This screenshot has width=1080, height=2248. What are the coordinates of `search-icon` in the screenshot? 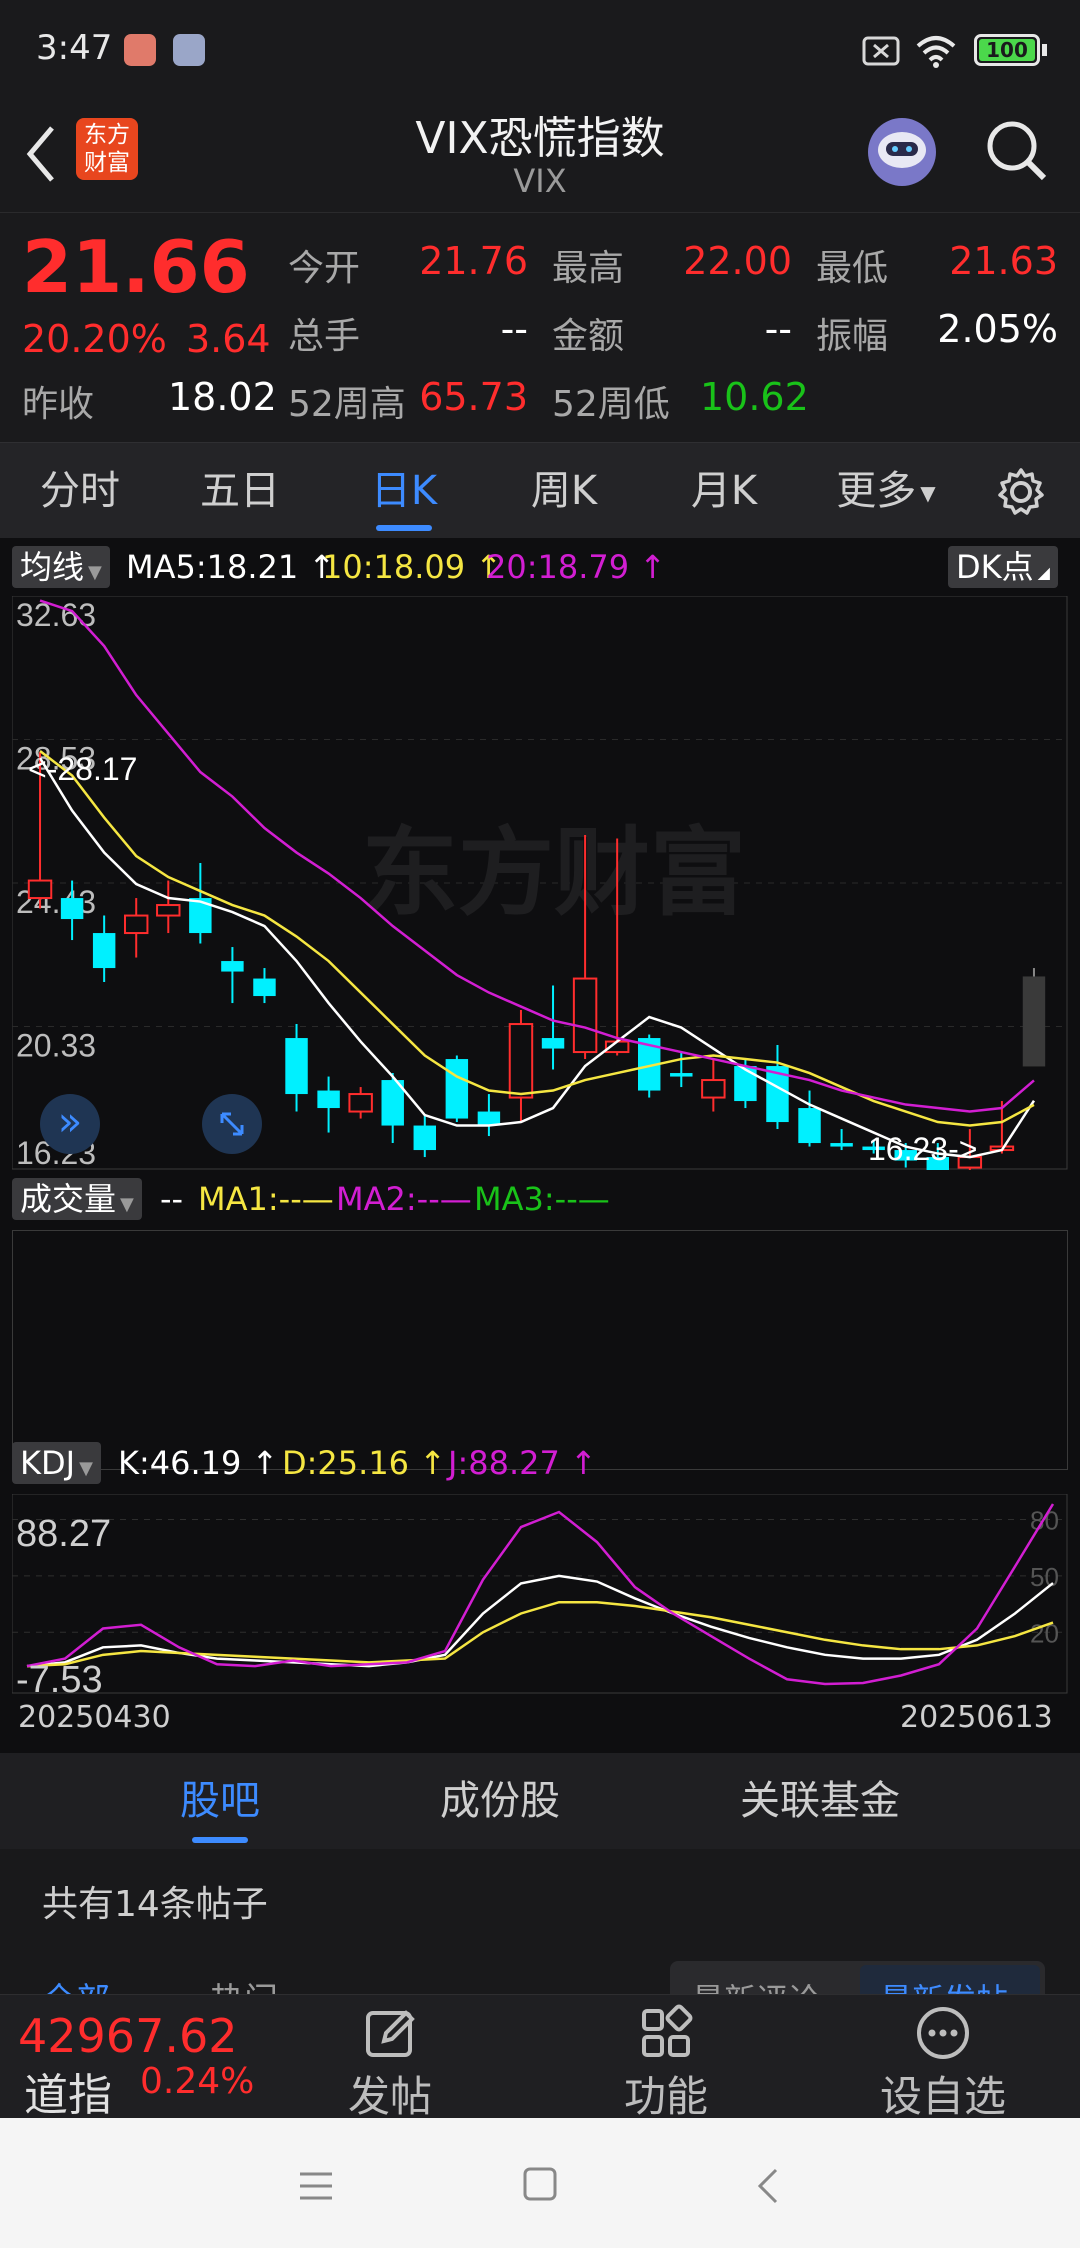 It's located at (1017, 151).